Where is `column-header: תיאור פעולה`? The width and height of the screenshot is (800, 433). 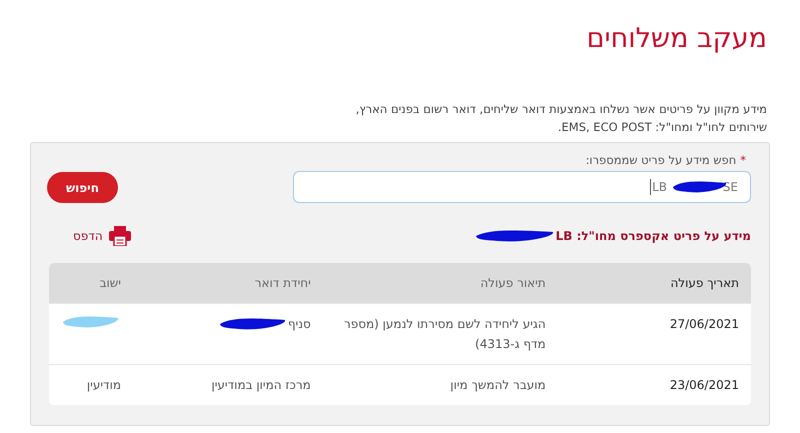 column-header: תיאור פעולה is located at coordinates (440, 283).